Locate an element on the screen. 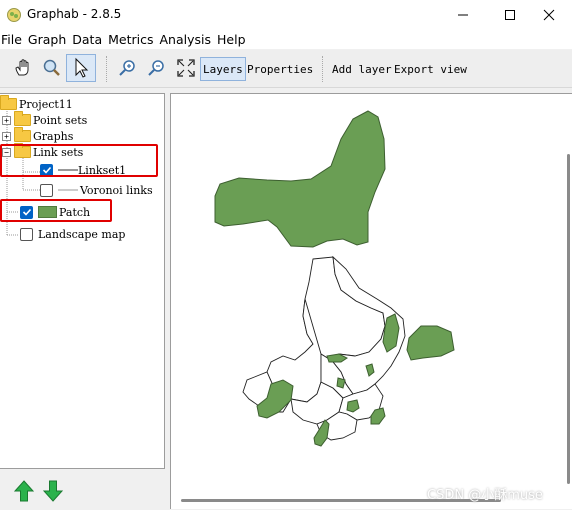 This screenshot has height=510, width=572. zoom-out-icon is located at coordinates (156, 68).